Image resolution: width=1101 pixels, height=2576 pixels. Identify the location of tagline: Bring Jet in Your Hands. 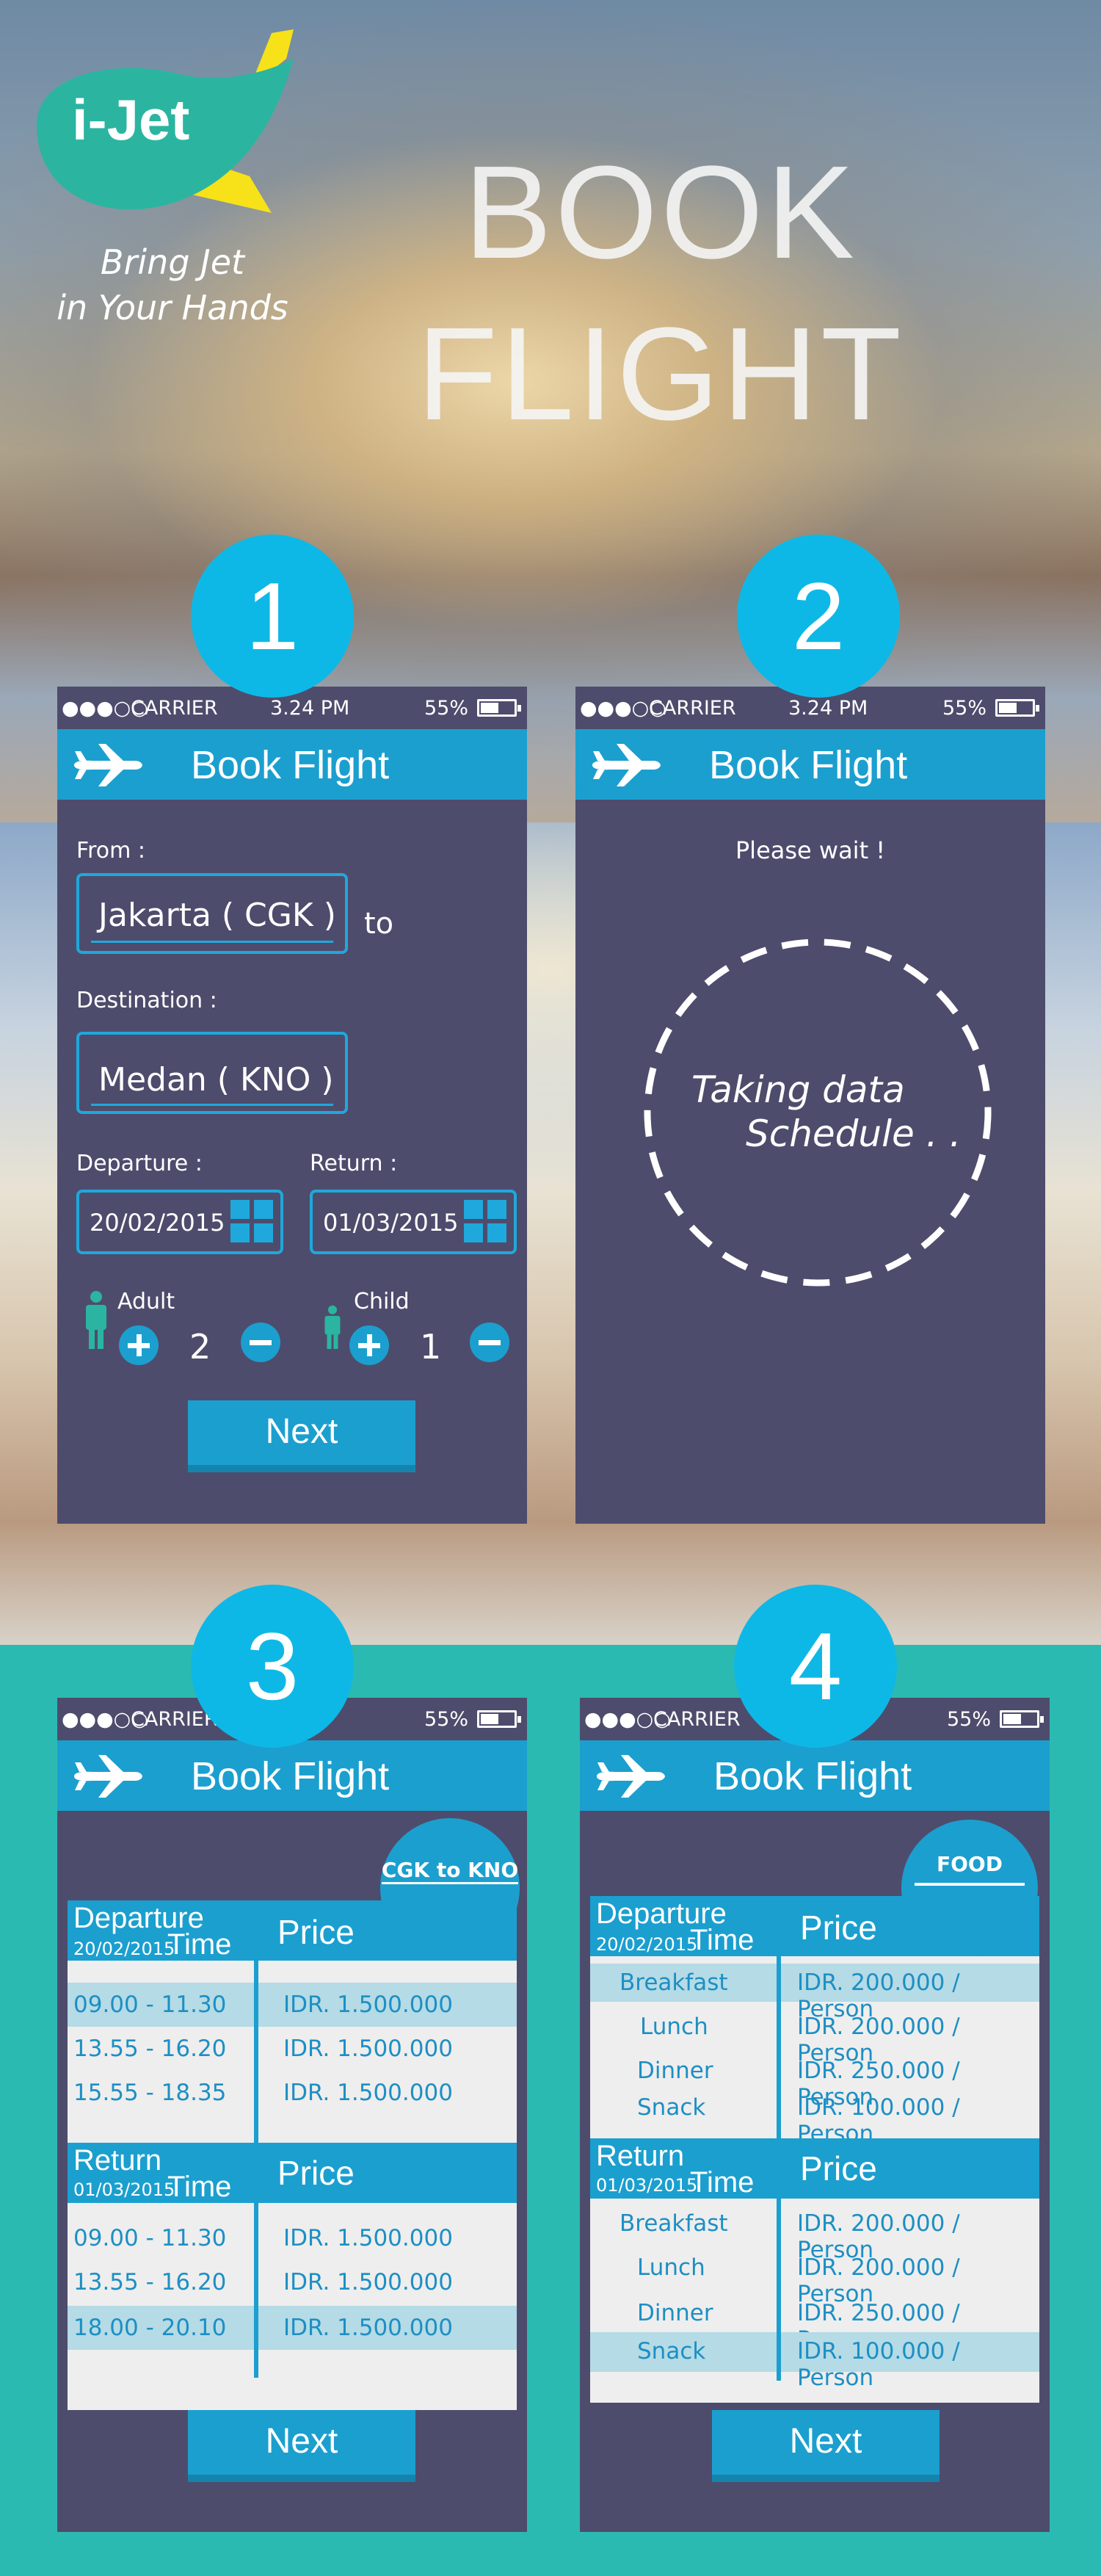
(172, 284).